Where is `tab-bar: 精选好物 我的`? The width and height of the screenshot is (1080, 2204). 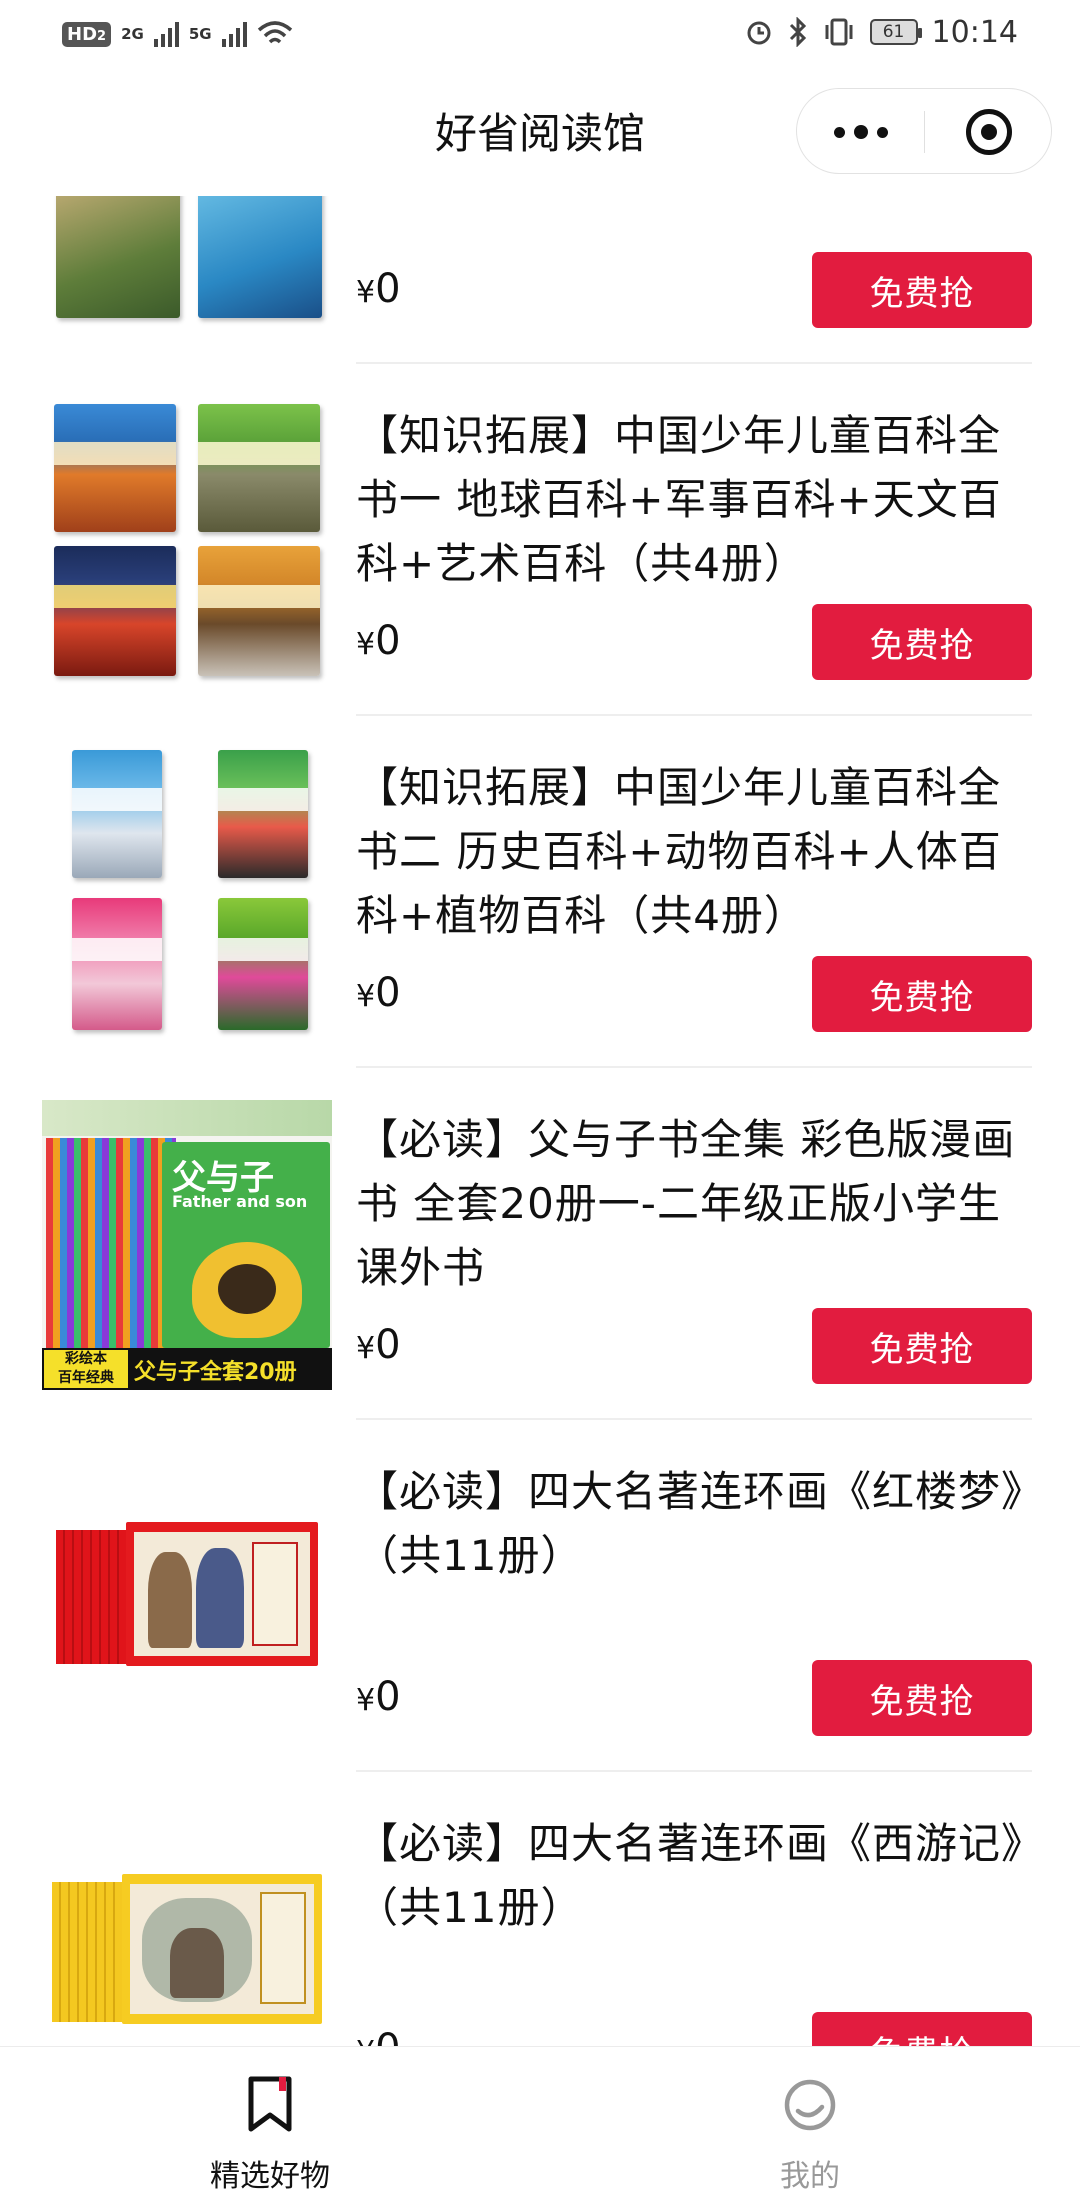 tab-bar: 精选好物 我的 is located at coordinates (540, 2125).